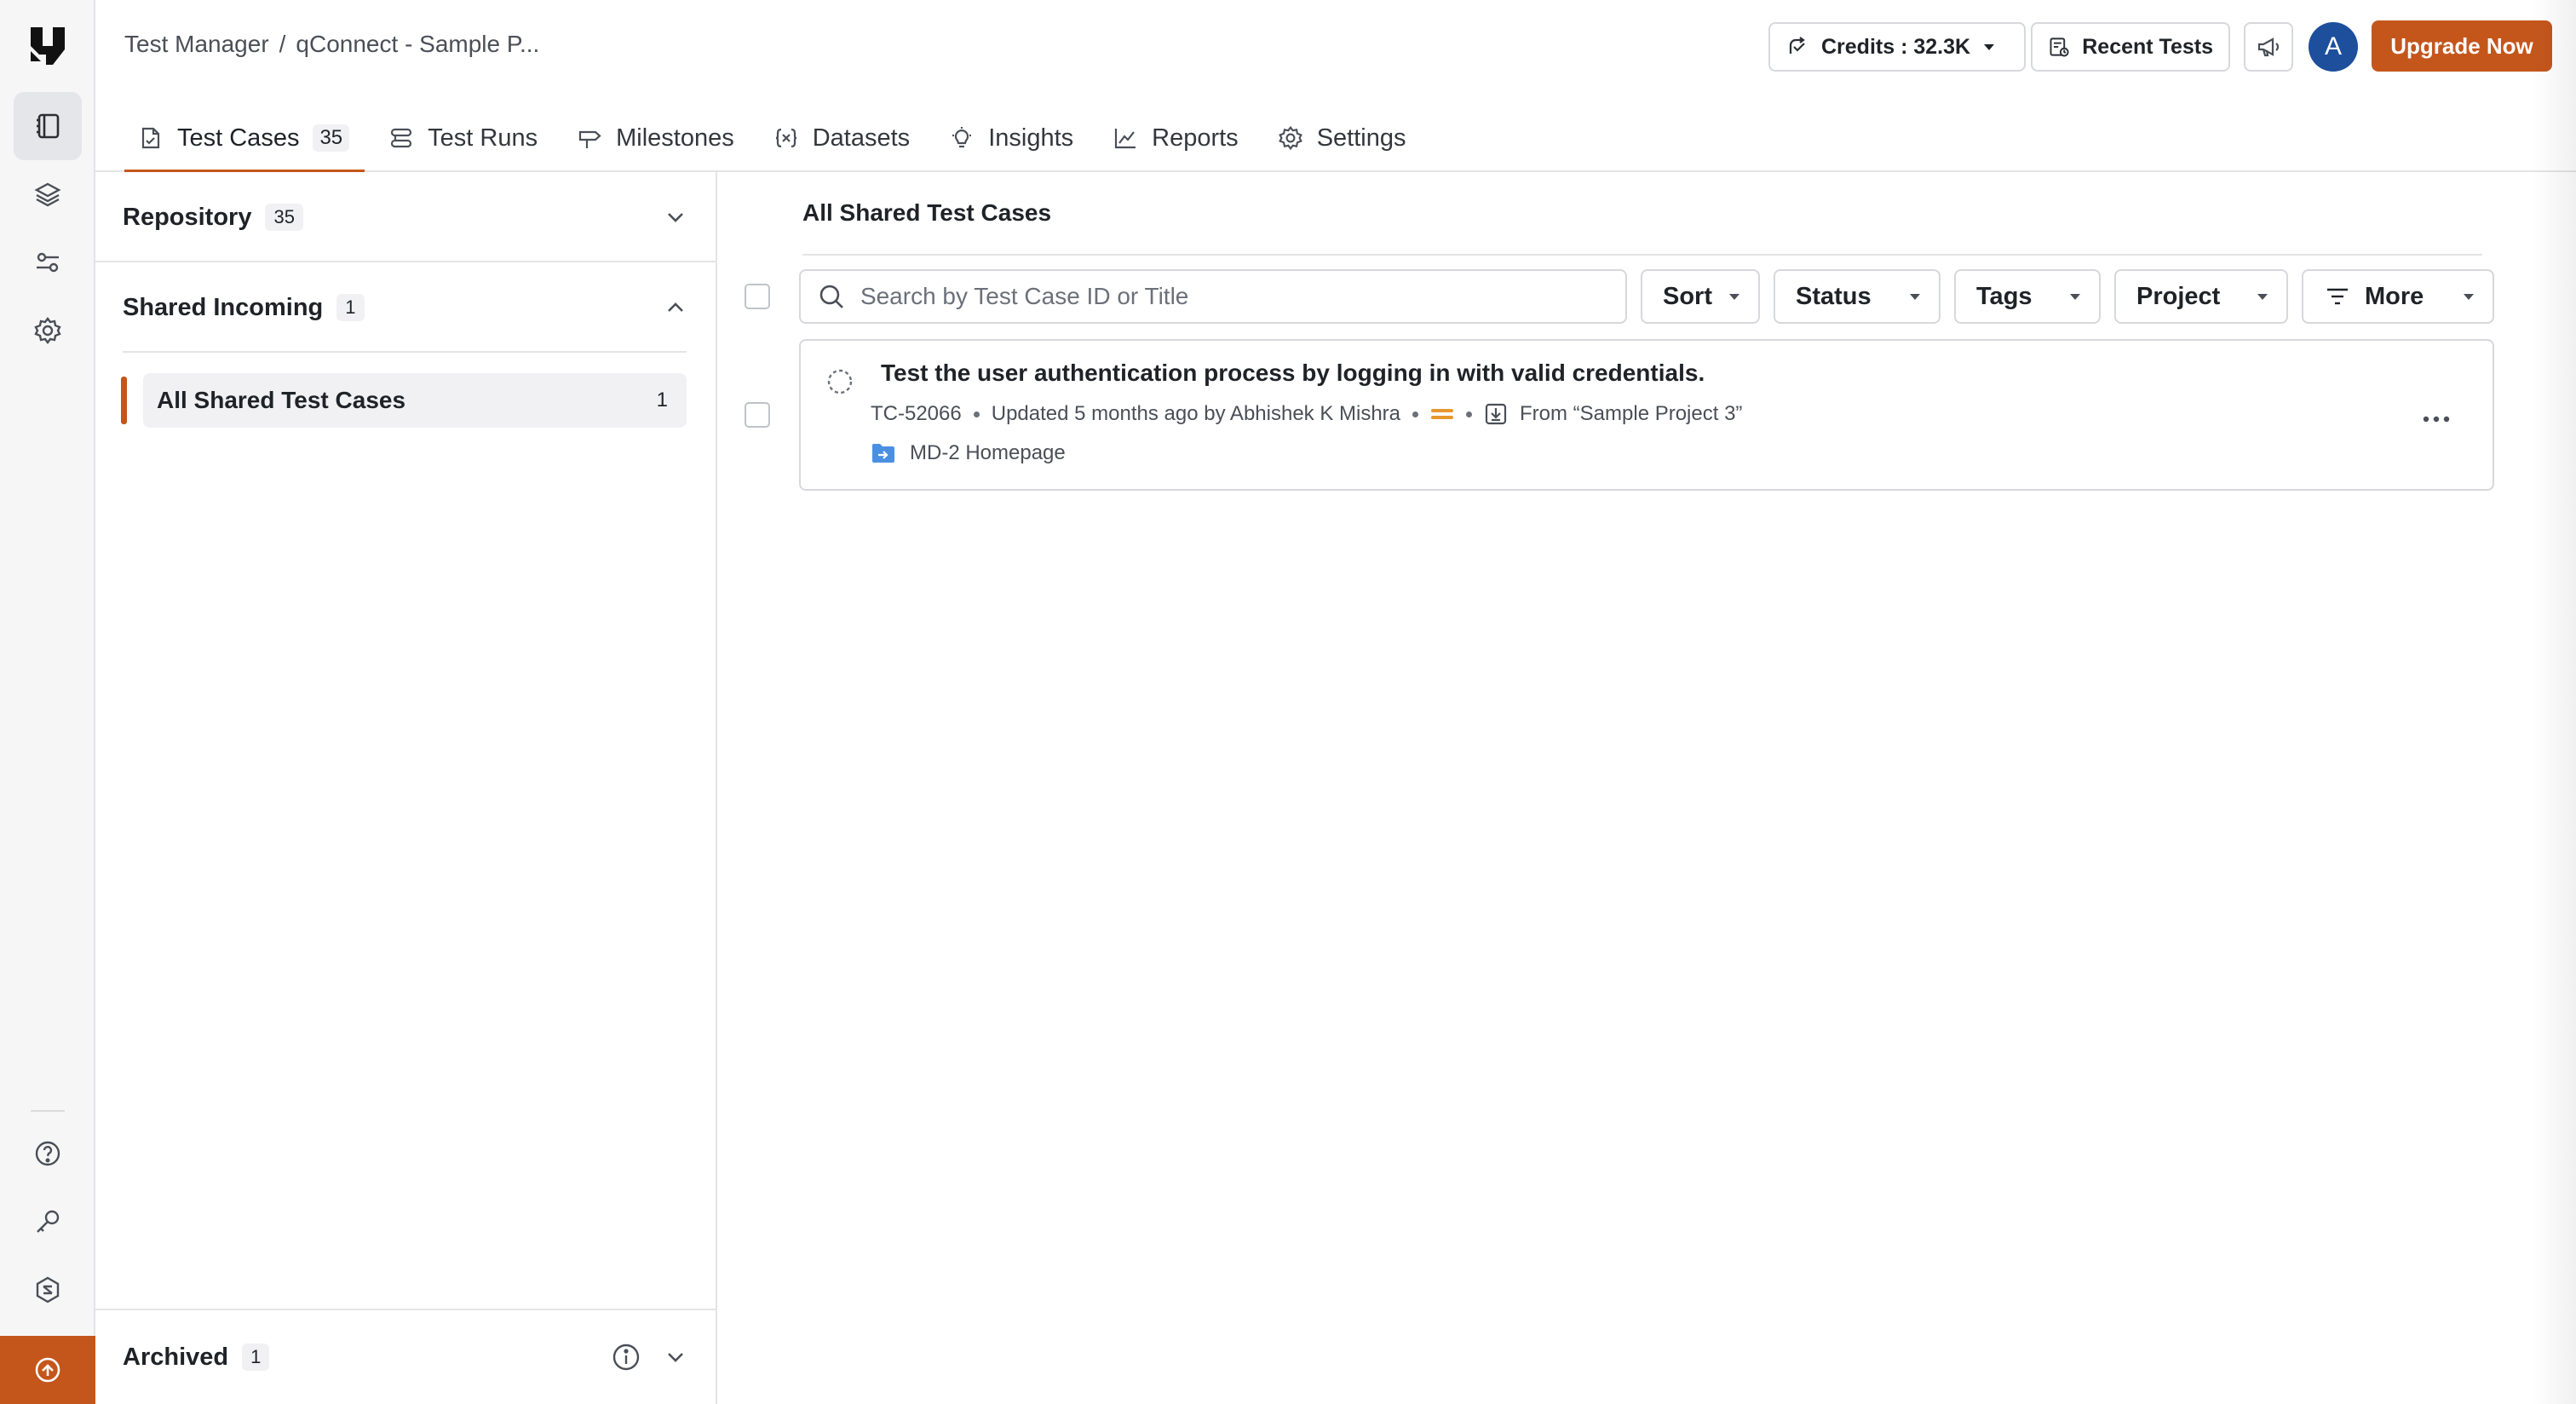  I want to click on tab-label: Test Cases, so click(239, 138).